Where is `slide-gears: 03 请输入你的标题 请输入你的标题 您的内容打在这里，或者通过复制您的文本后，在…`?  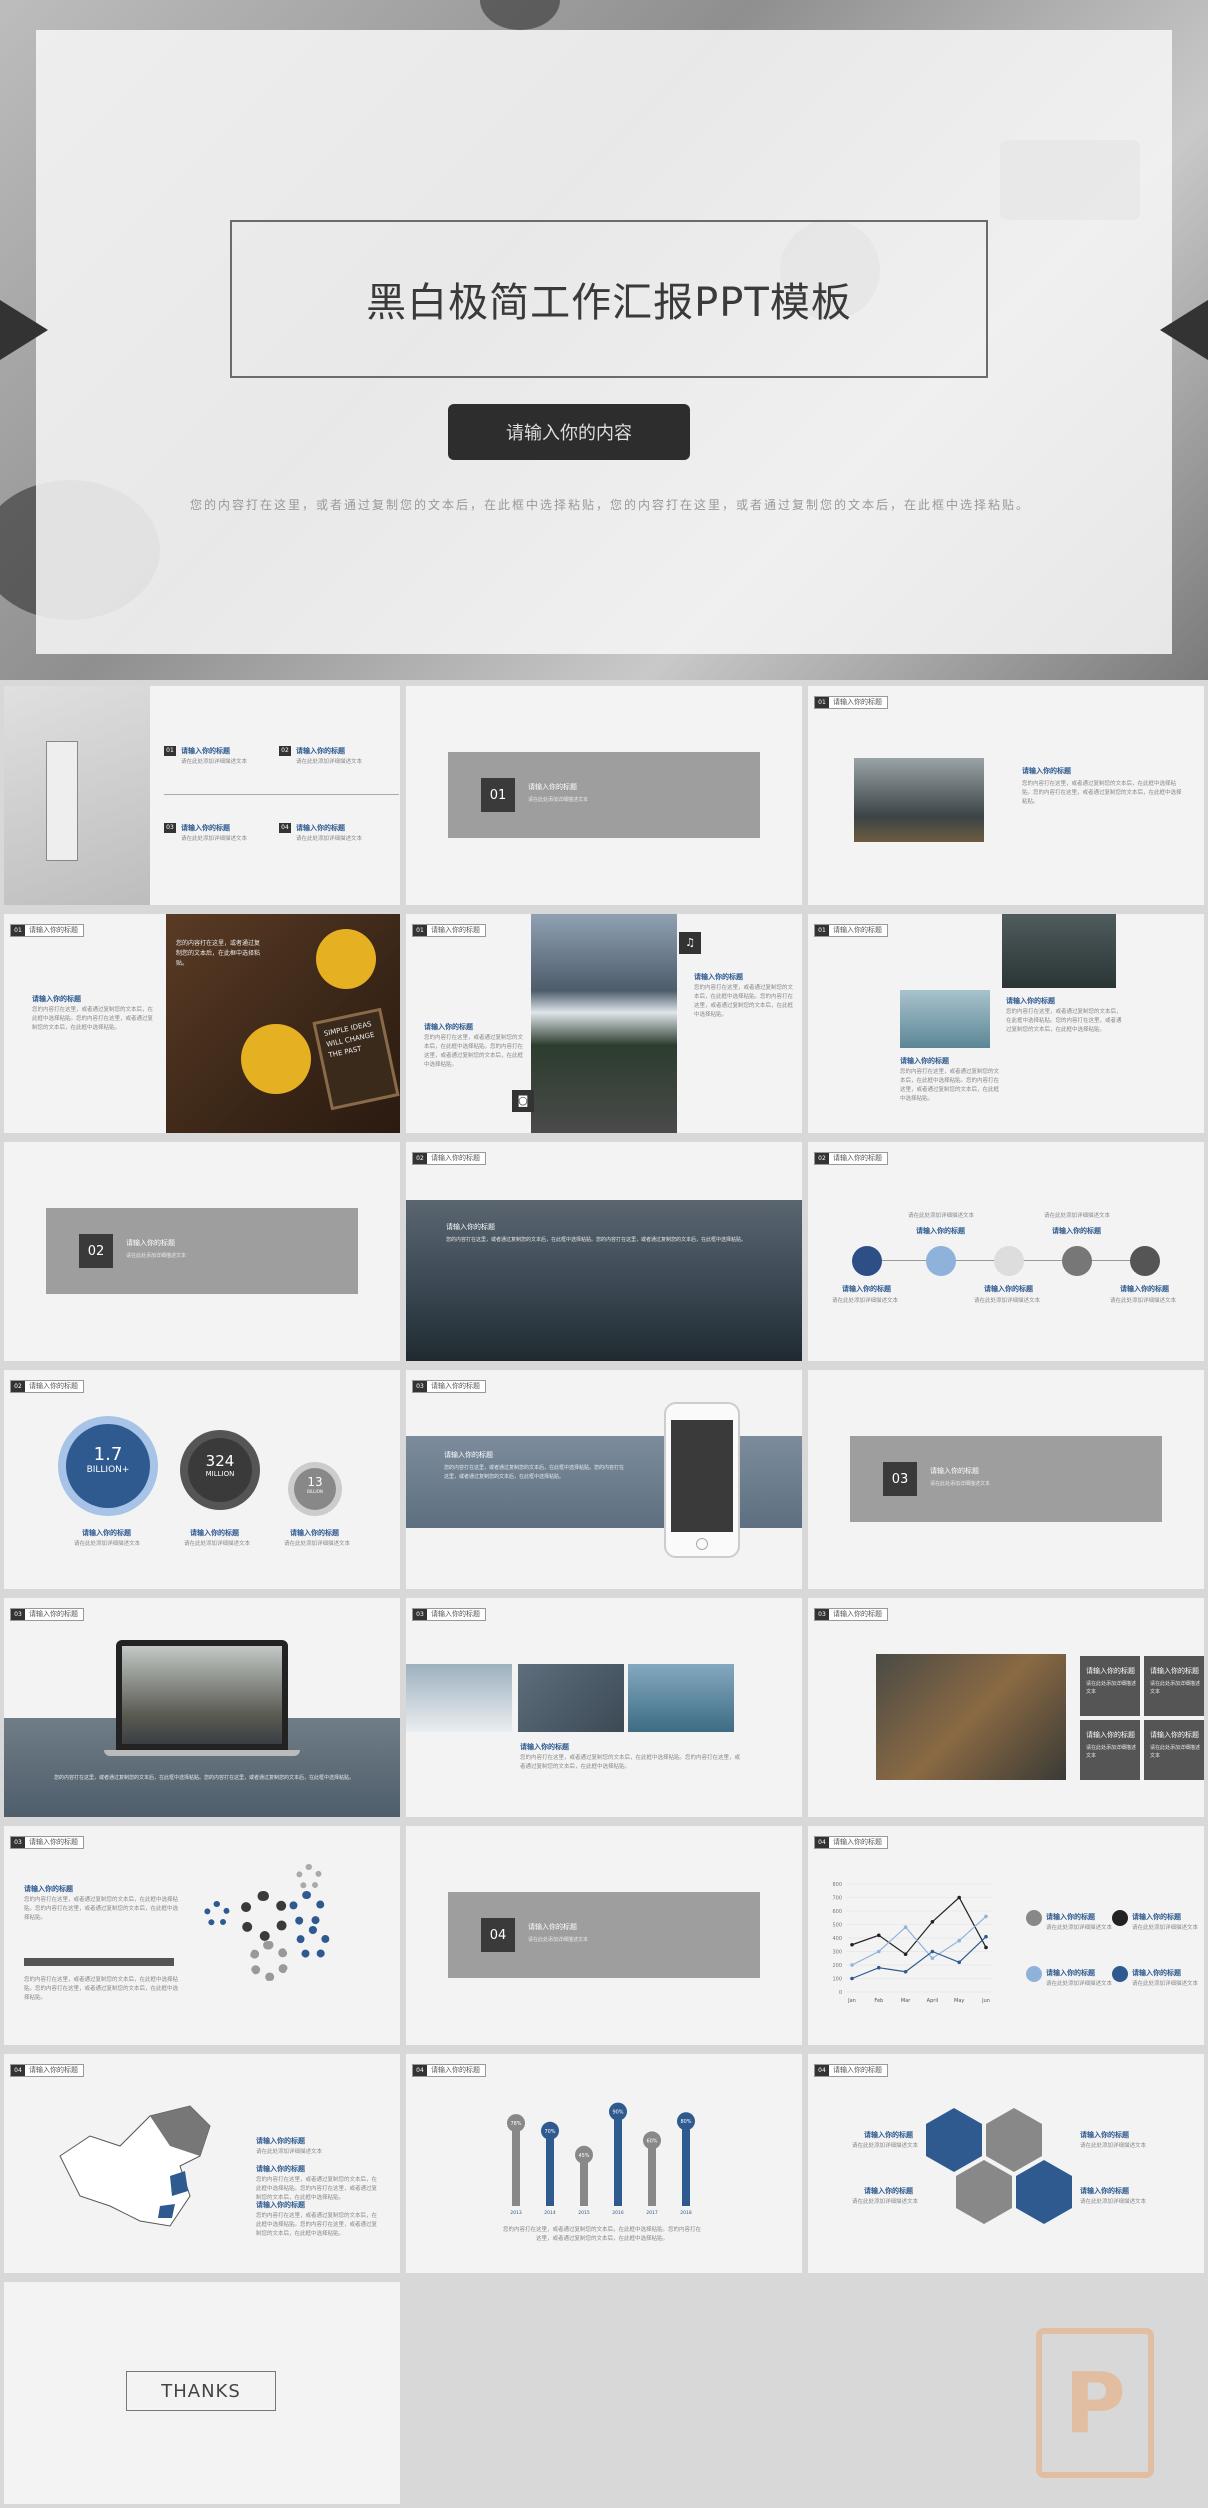
slide-gears: 03 请输入你的标题 请输入你的标题 您的内容打在这里，或者通过复制您的文本后，在… is located at coordinates (202, 1935).